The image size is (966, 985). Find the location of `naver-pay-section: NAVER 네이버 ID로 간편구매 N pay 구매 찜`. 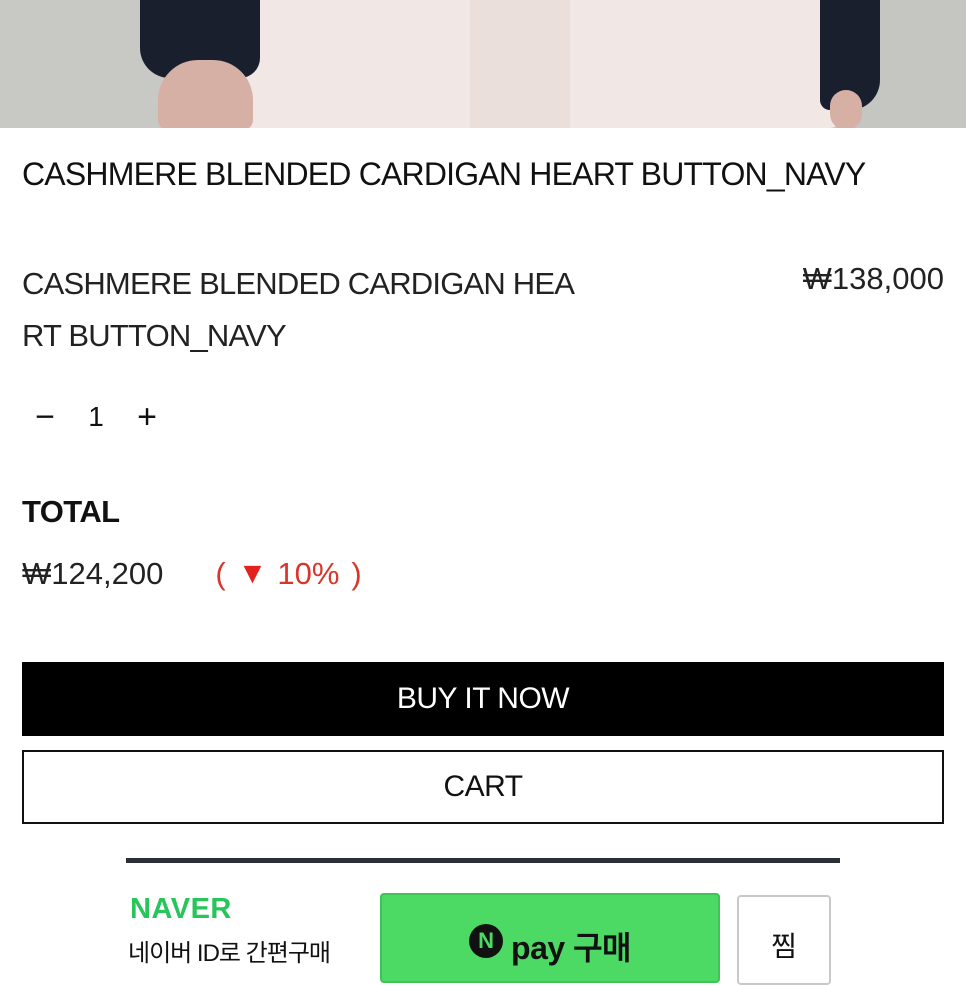

naver-pay-section: NAVER 네이버 ID로 간편구매 N pay 구매 찜 is located at coordinates (483, 921).